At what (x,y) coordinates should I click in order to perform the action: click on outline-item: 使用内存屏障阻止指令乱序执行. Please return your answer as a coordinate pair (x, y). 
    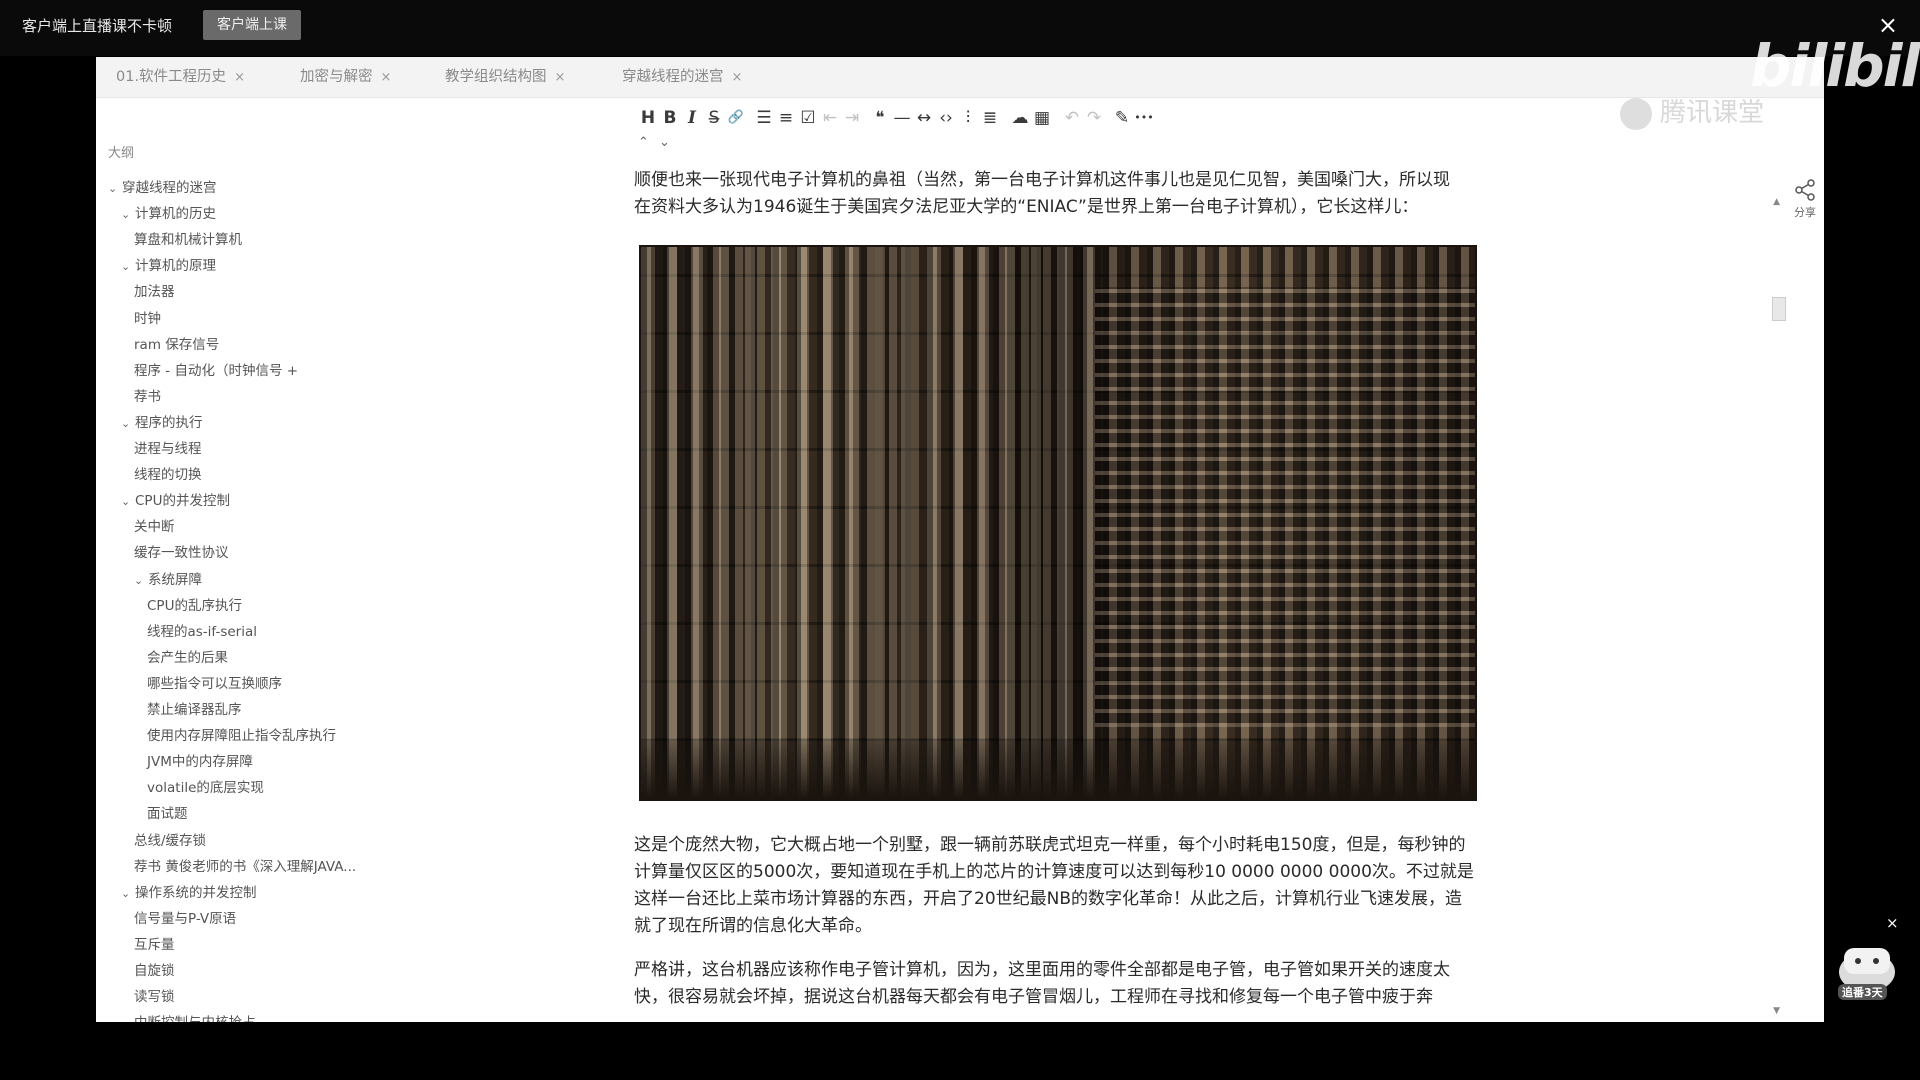
    Looking at the image, I should click on (241, 734).